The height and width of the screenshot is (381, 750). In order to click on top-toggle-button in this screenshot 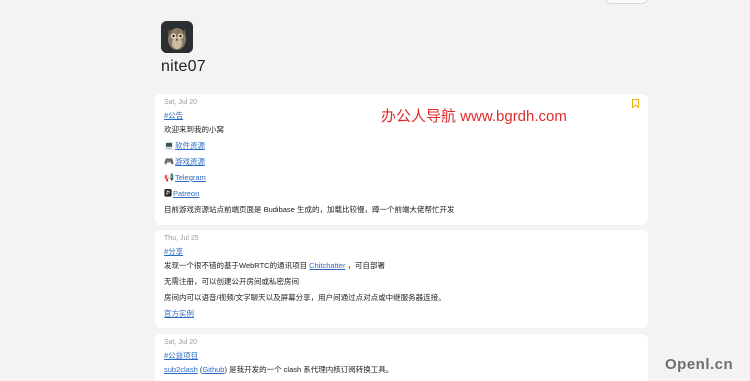, I will do `click(626, 2)`.